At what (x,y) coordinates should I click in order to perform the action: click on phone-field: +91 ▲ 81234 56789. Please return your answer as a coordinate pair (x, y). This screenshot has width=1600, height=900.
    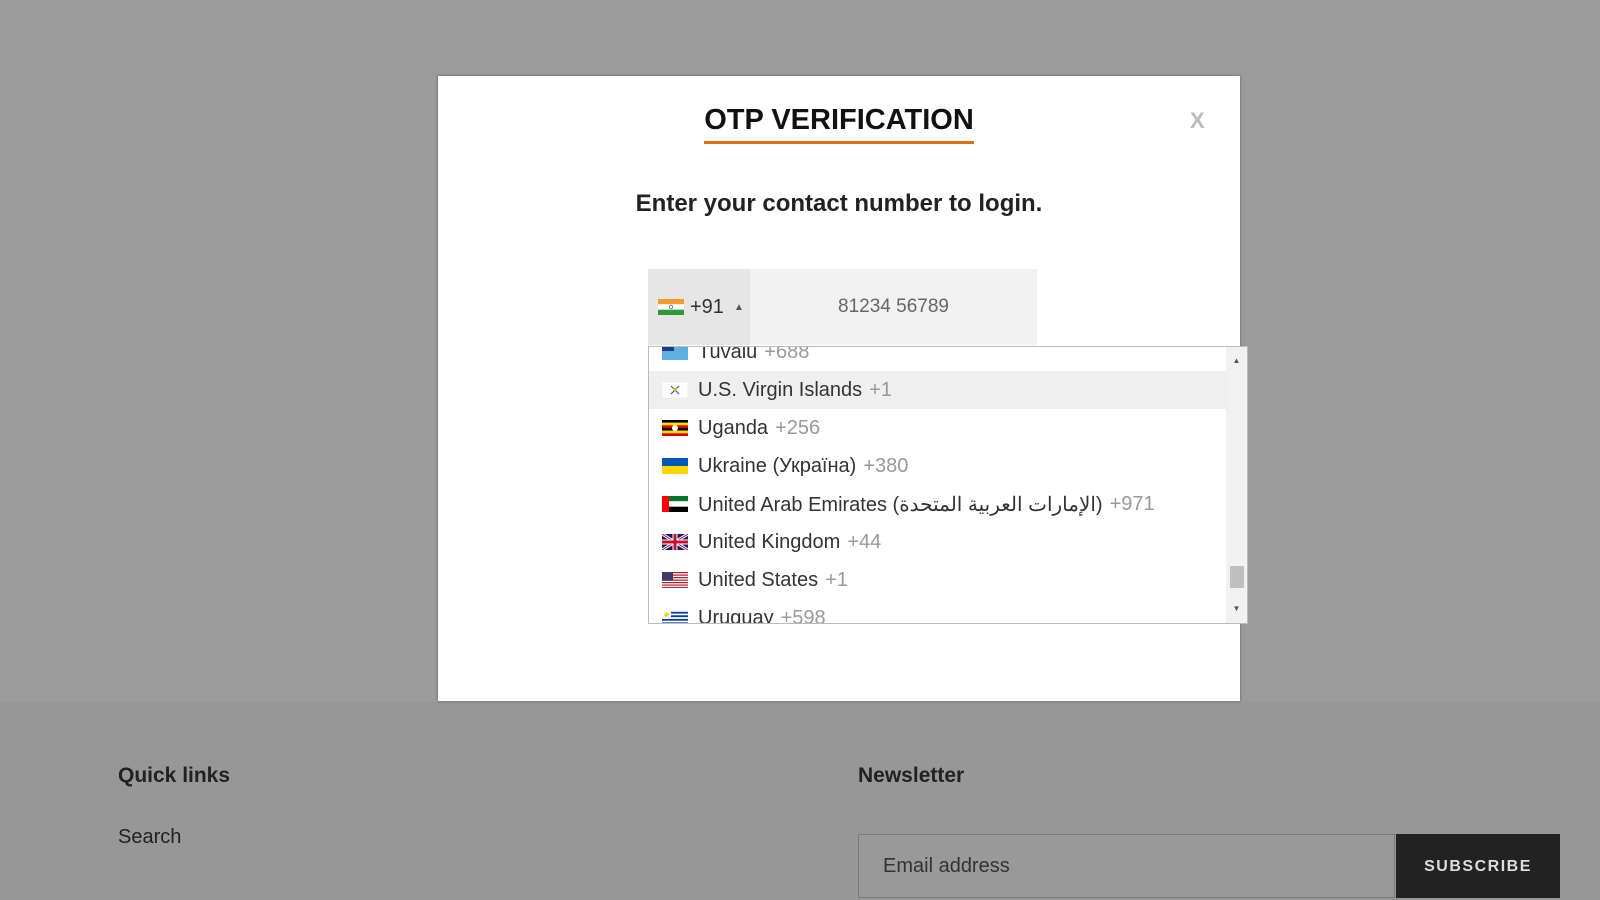
    Looking at the image, I should click on (842, 307).